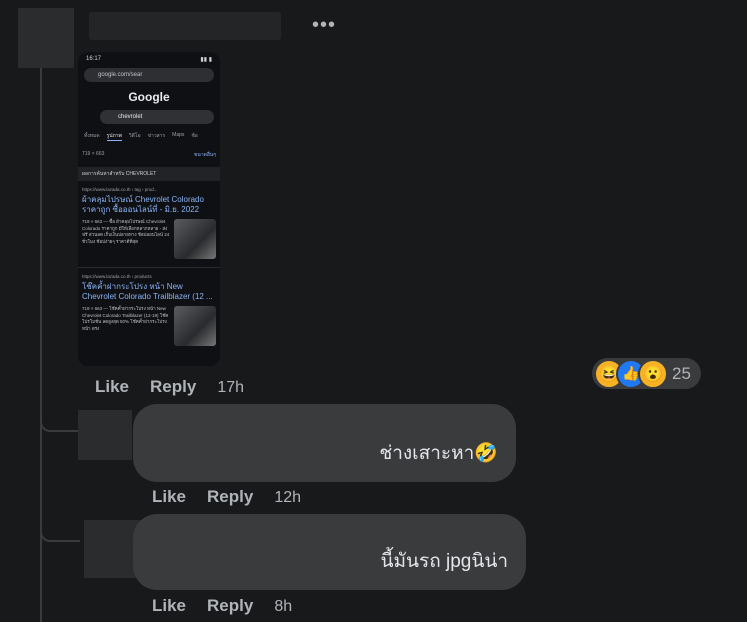 The width and height of the screenshot is (747, 622). What do you see at coordinates (185, 26) in the screenshot?
I see `comment-author-name` at bounding box center [185, 26].